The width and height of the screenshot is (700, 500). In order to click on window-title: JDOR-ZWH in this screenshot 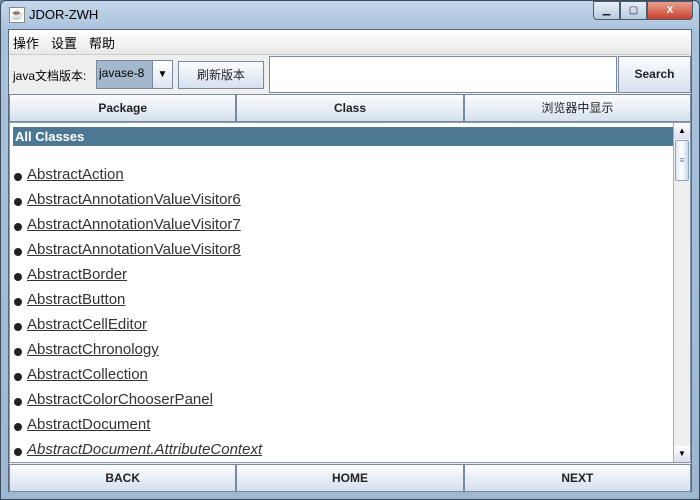, I will do `click(64, 14)`.